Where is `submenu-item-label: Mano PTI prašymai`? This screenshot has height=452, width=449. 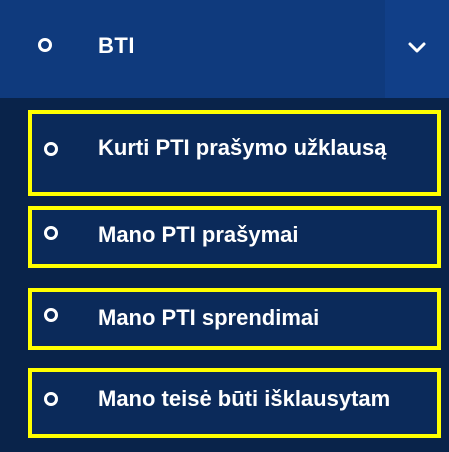
submenu-item-label: Mano PTI prašymai is located at coordinates (198, 234).